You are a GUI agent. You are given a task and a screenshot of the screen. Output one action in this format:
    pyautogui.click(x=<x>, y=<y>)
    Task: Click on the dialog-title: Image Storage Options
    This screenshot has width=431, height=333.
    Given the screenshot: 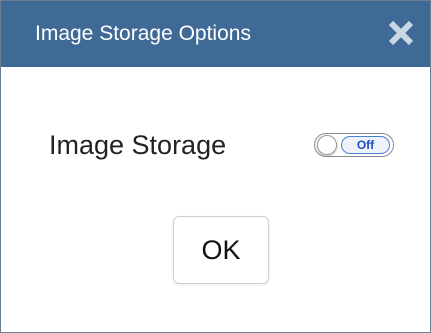 What is the action you would take?
    pyautogui.click(x=143, y=33)
    